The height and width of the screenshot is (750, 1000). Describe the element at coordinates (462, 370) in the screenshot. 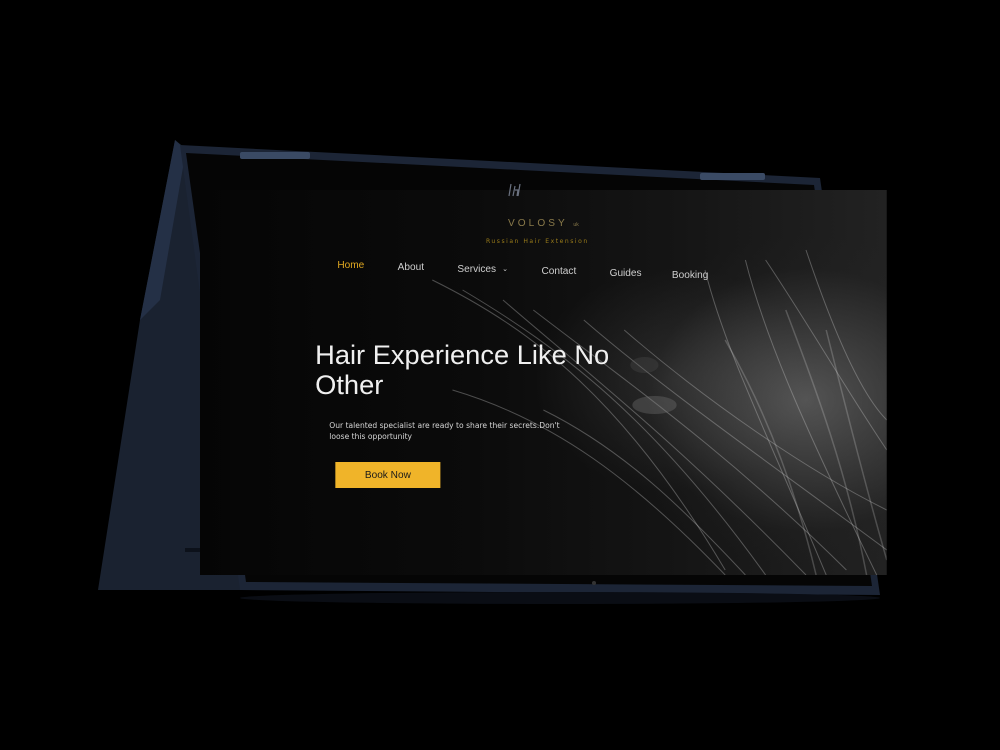

I see `hero-title: Hair Experience Like No Other` at that location.